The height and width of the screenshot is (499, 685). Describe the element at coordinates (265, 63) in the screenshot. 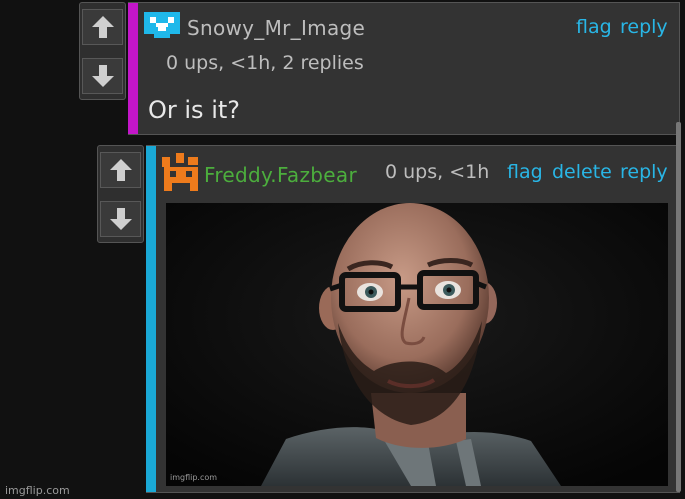

I see `comment-meta: 0 ups, <1h, 2 replies` at that location.